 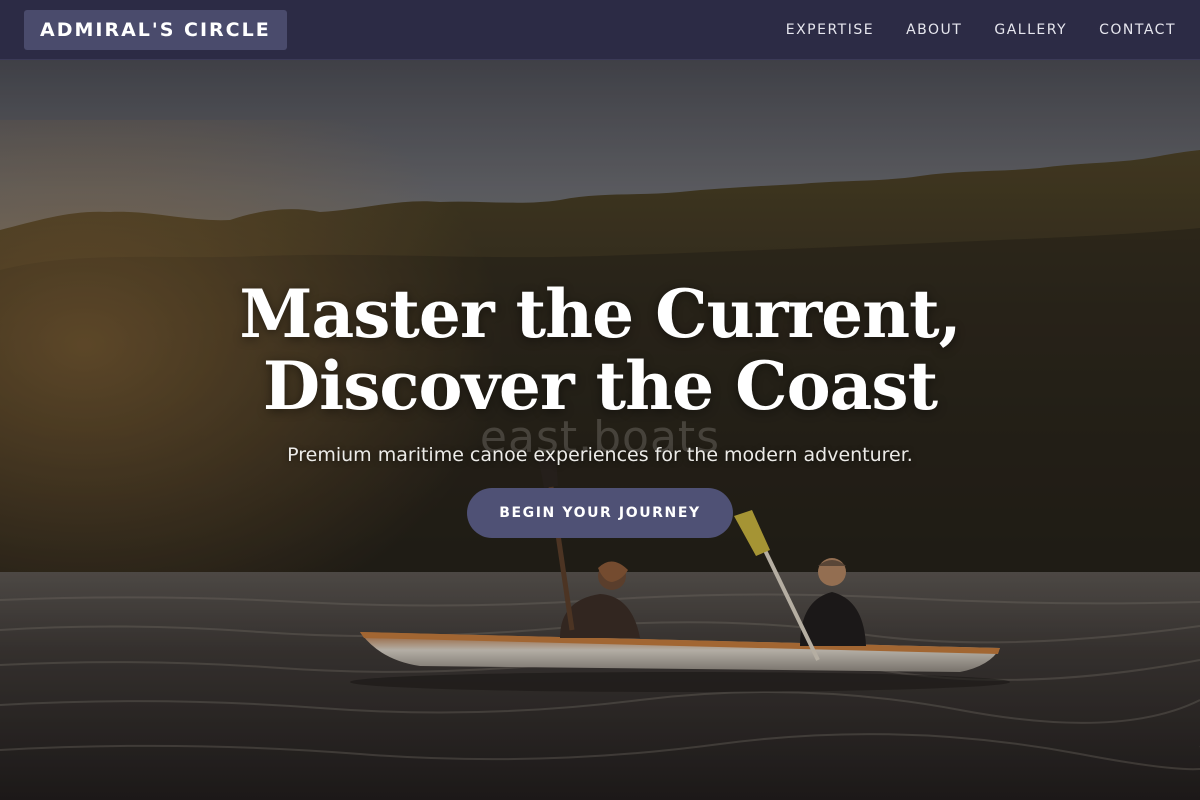 What do you see at coordinates (830, 30) in the screenshot?
I see `nav-link-expertise: EXPERTISE` at bounding box center [830, 30].